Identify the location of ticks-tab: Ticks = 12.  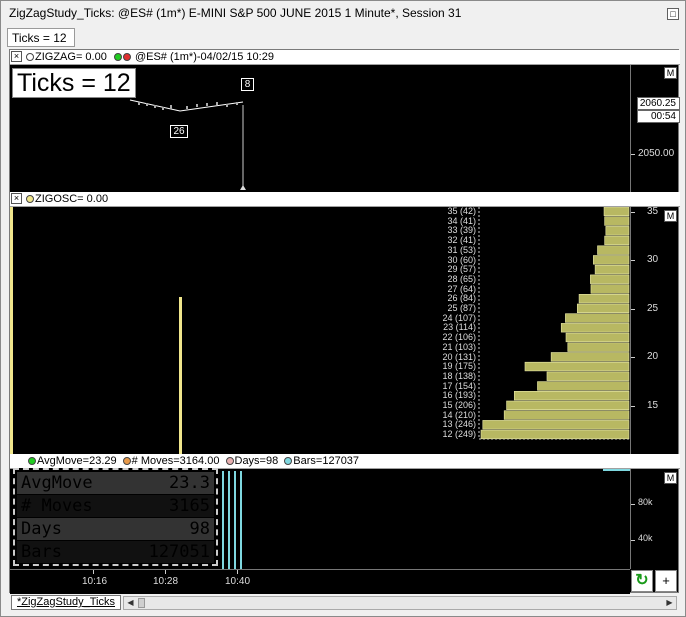
(41, 37).